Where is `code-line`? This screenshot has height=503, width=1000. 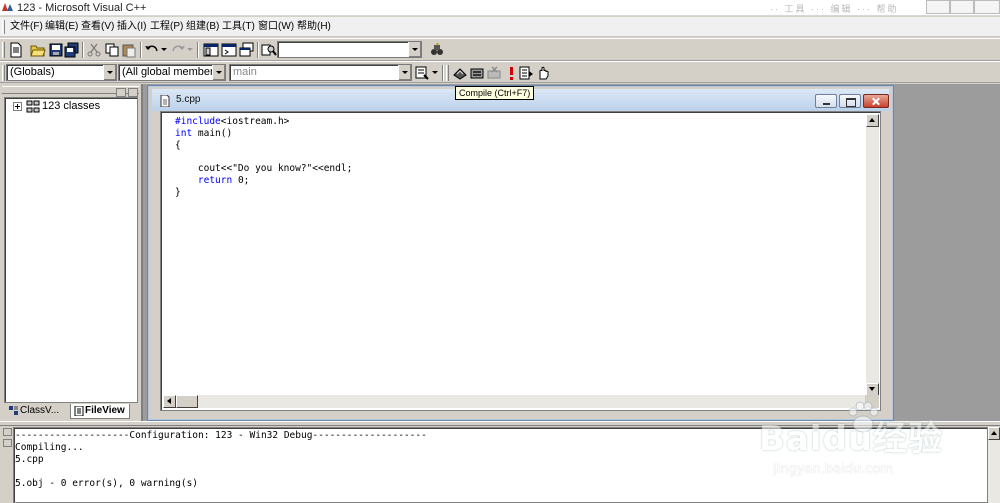 code-line is located at coordinates (263, 157).